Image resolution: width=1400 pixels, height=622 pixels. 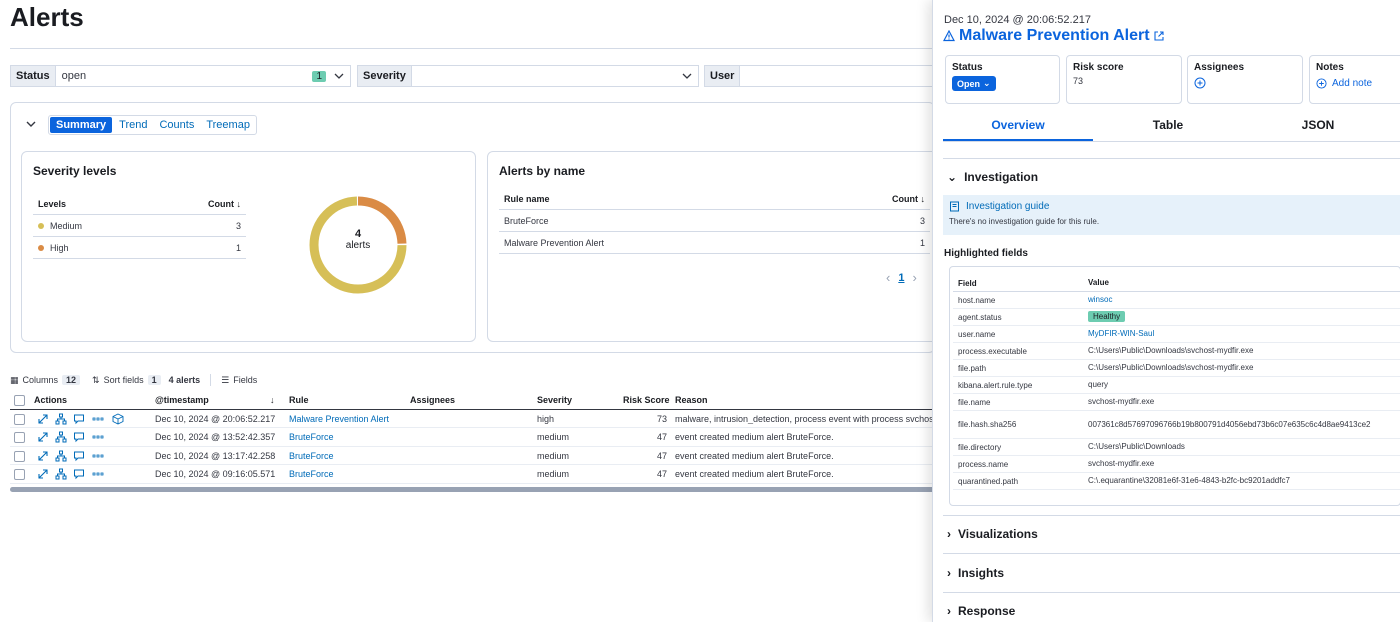 What do you see at coordinates (992, 177) in the screenshot?
I see `section-investigation: ⌄ Investigation` at bounding box center [992, 177].